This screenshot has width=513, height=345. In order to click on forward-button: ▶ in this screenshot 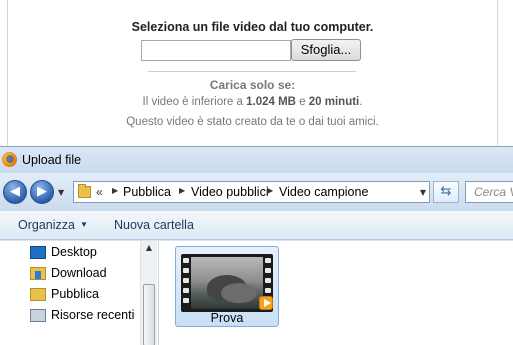, I will do `click(42, 192)`.